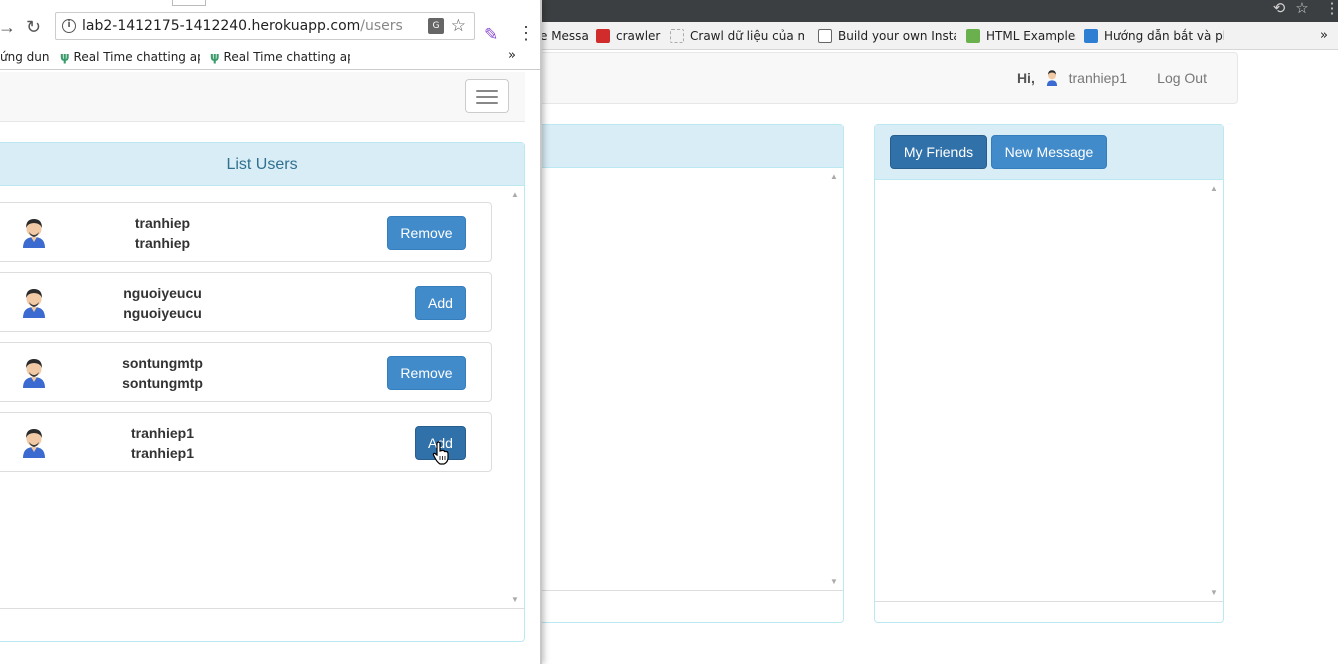  What do you see at coordinates (1021, 36) in the screenshot?
I see `bookmark-item: HTML Examples` at bounding box center [1021, 36].